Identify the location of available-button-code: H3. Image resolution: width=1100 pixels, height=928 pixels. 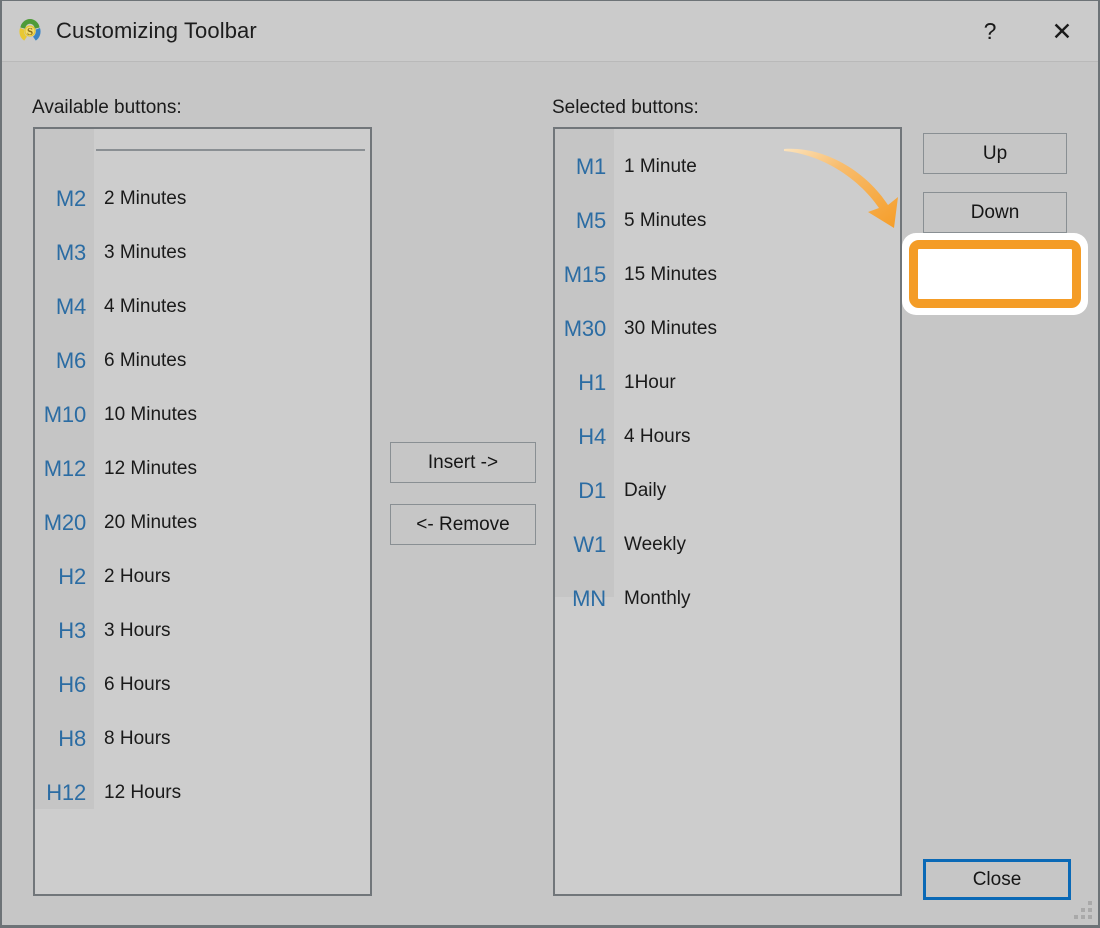
(72, 630).